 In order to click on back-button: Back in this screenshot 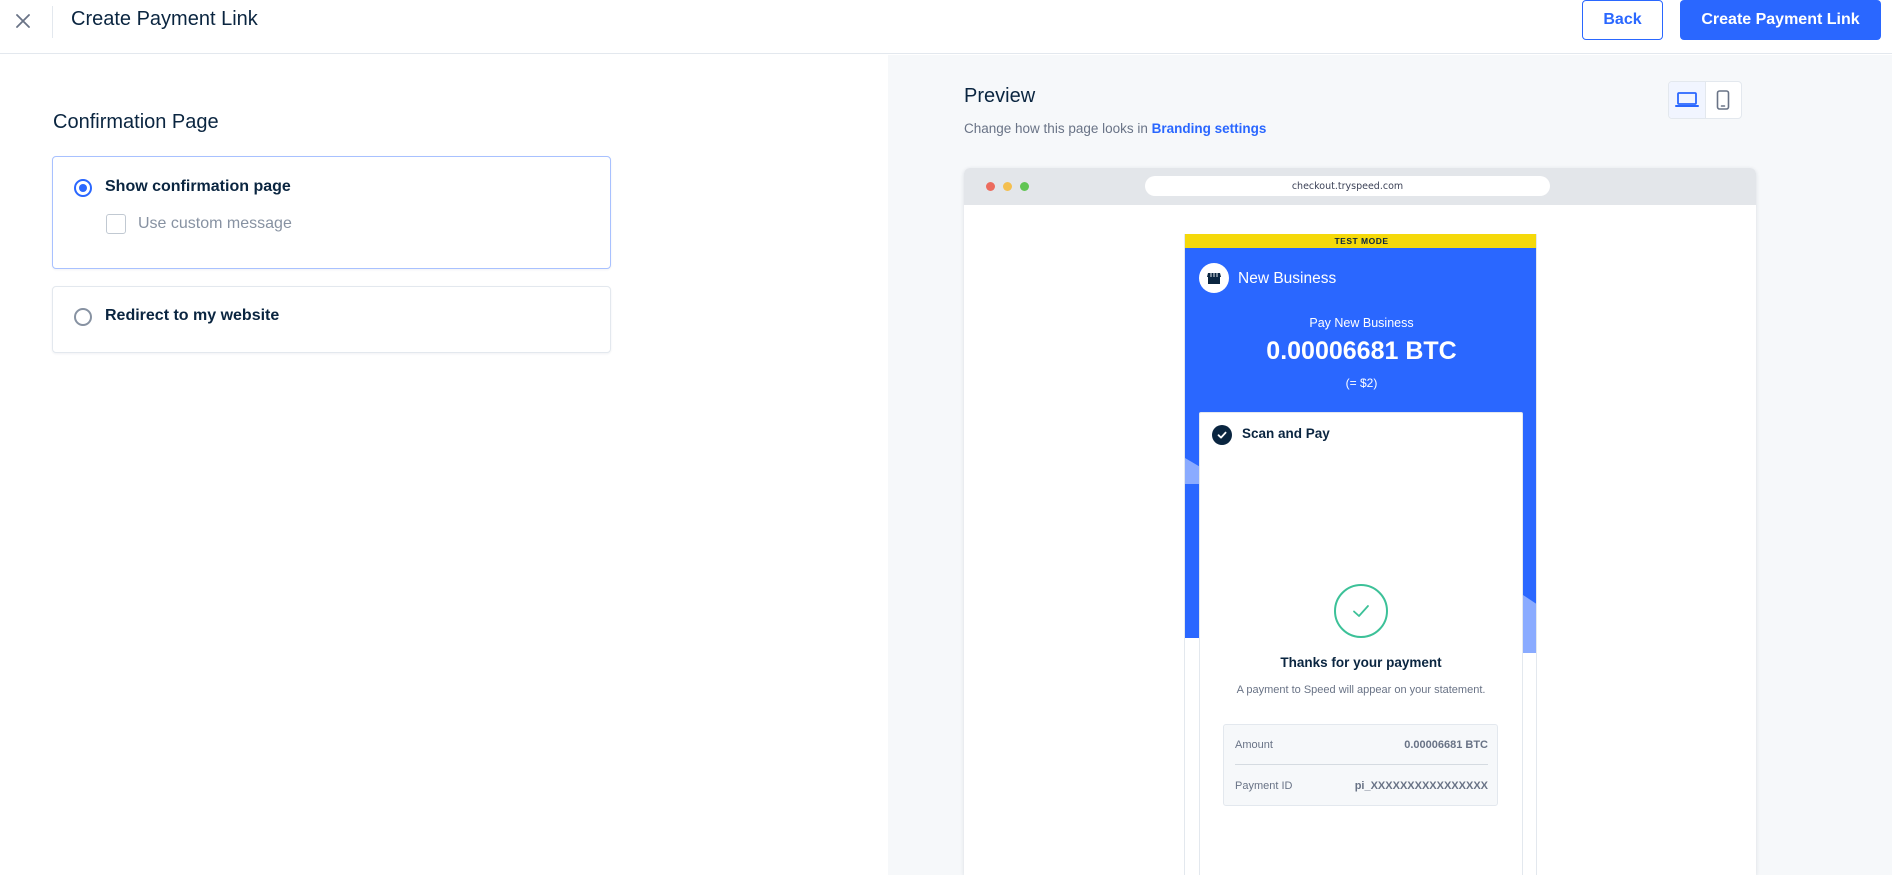, I will do `click(1622, 20)`.